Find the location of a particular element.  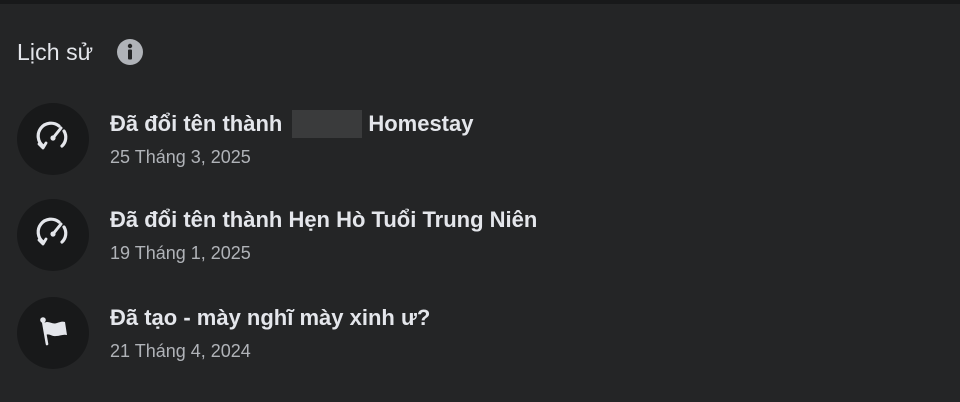

title-suffix: Homestay is located at coordinates (421, 123).